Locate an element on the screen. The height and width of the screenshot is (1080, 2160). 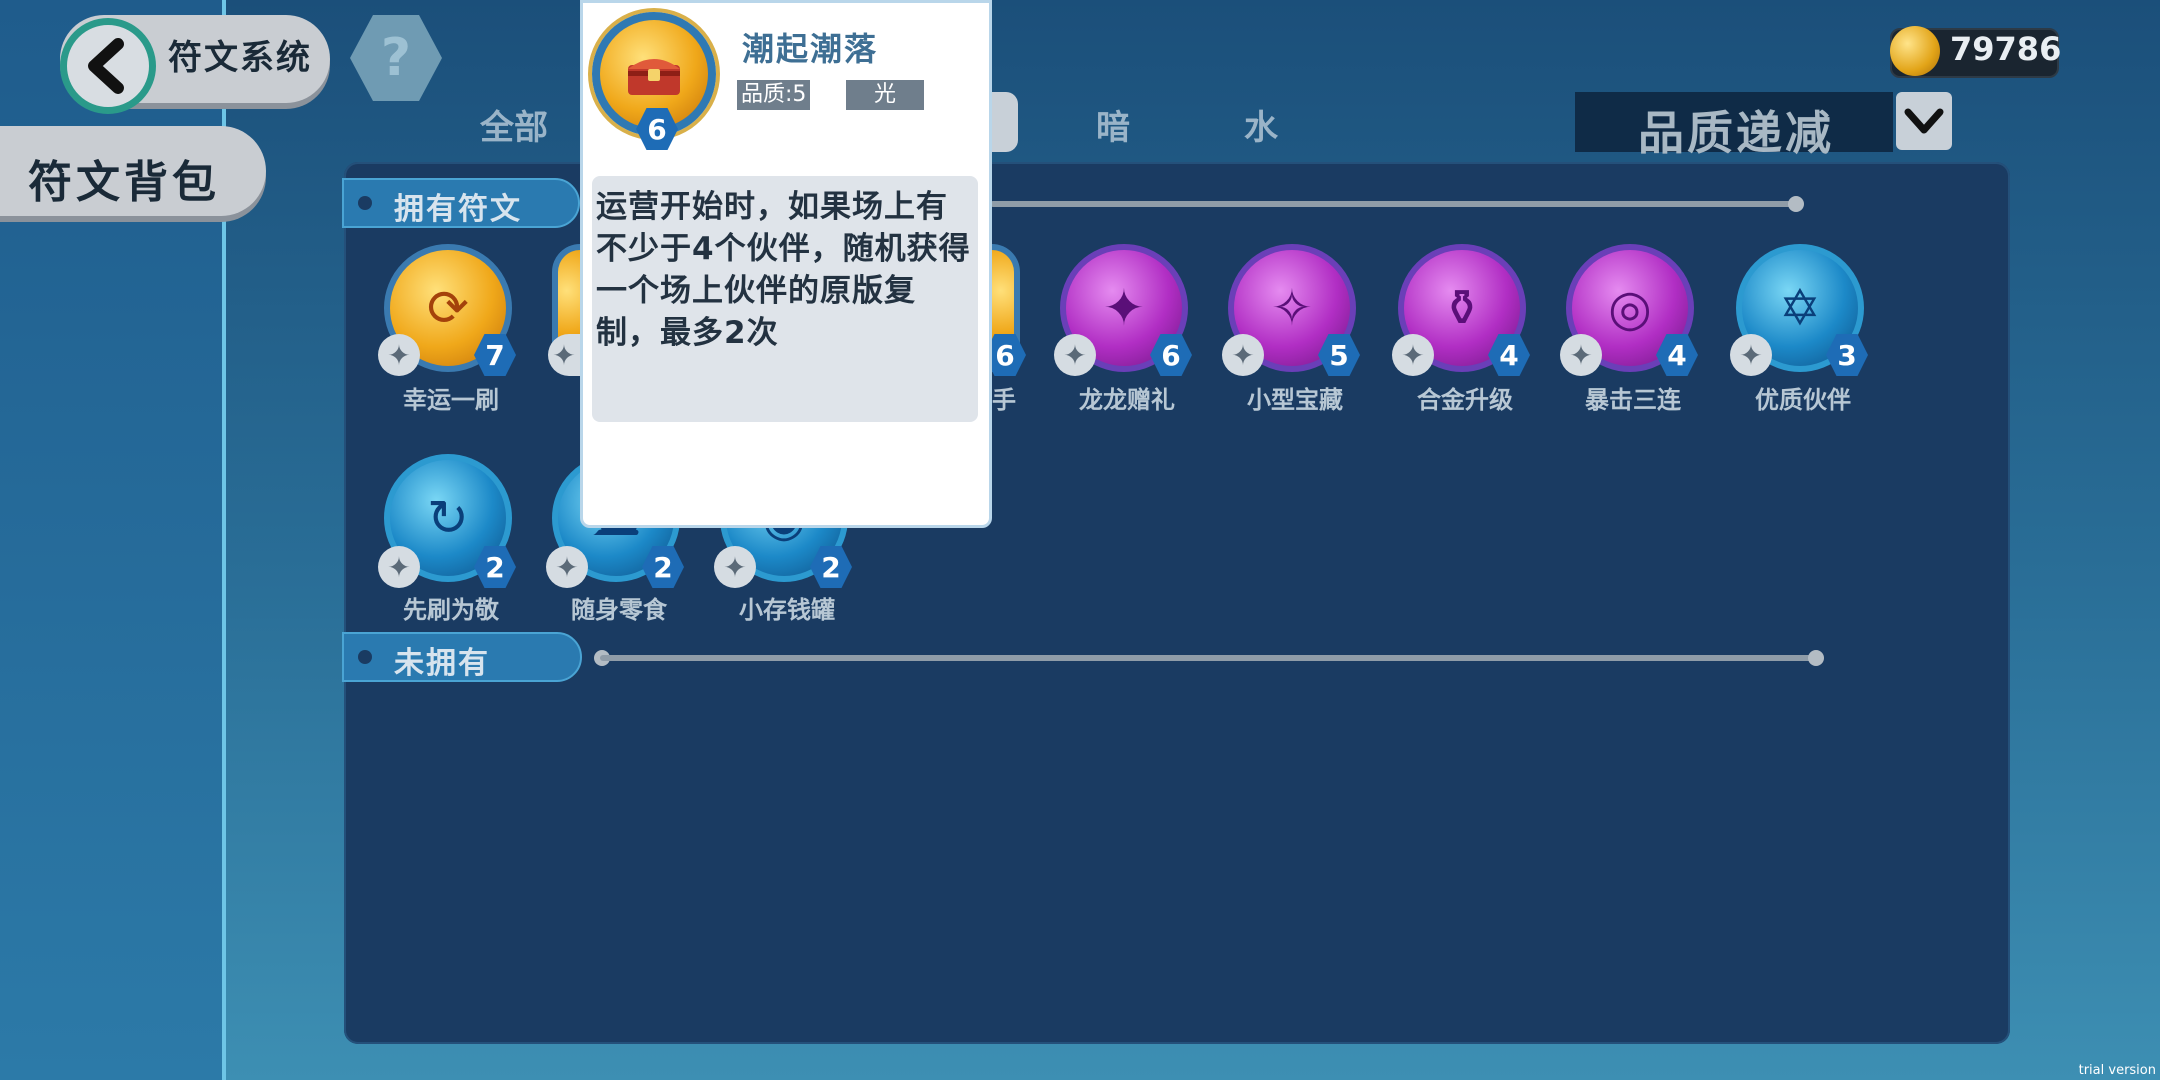
currency-amount: 79786 is located at coordinates (2006, 49).